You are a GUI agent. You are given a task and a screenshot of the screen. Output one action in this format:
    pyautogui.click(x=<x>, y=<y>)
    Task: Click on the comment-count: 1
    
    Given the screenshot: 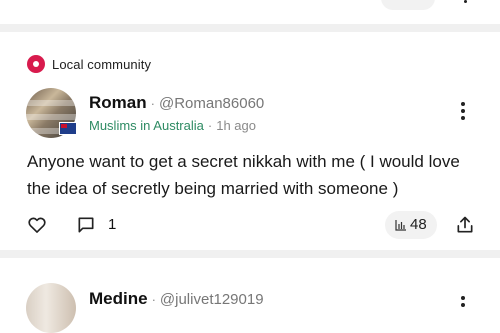 What is the action you would take?
    pyautogui.click(x=112, y=224)
    